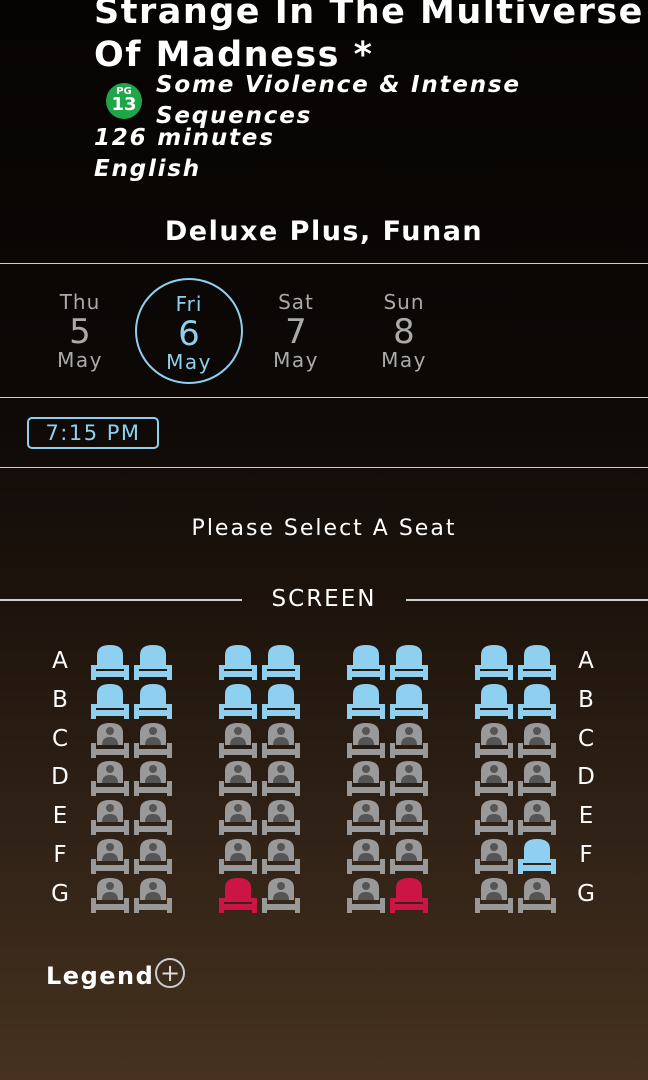  What do you see at coordinates (189, 334) in the screenshot?
I see `date-day: 6` at bounding box center [189, 334].